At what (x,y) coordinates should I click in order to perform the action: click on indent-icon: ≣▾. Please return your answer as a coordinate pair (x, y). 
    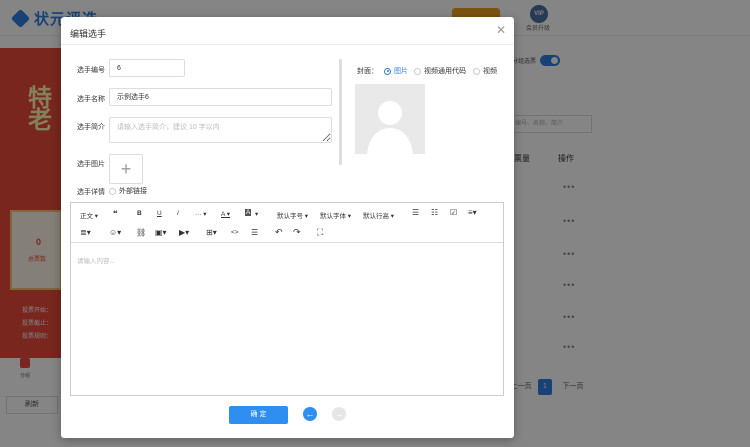
    Looking at the image, I should click on (85, 232).